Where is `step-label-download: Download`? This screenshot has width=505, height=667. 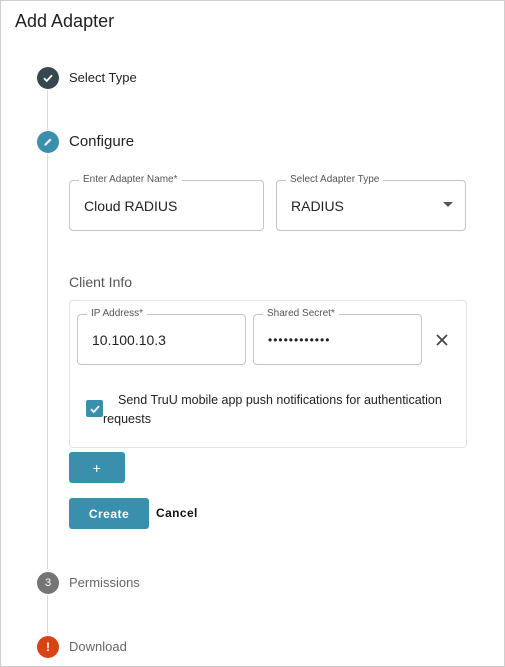 step-label-download: Download is located at coordinates (98, 646).